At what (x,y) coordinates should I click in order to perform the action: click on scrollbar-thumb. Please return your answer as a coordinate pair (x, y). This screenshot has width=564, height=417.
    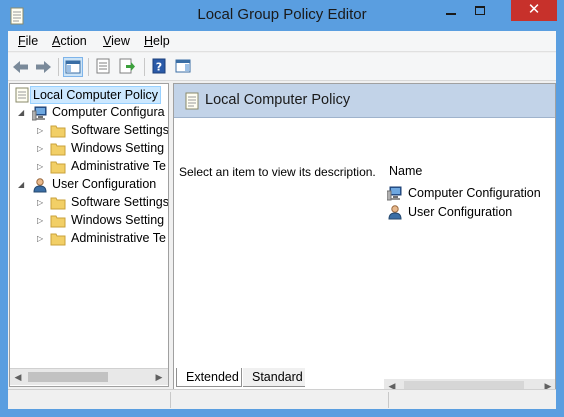
    Looking at the image, I should click on (68, 377).